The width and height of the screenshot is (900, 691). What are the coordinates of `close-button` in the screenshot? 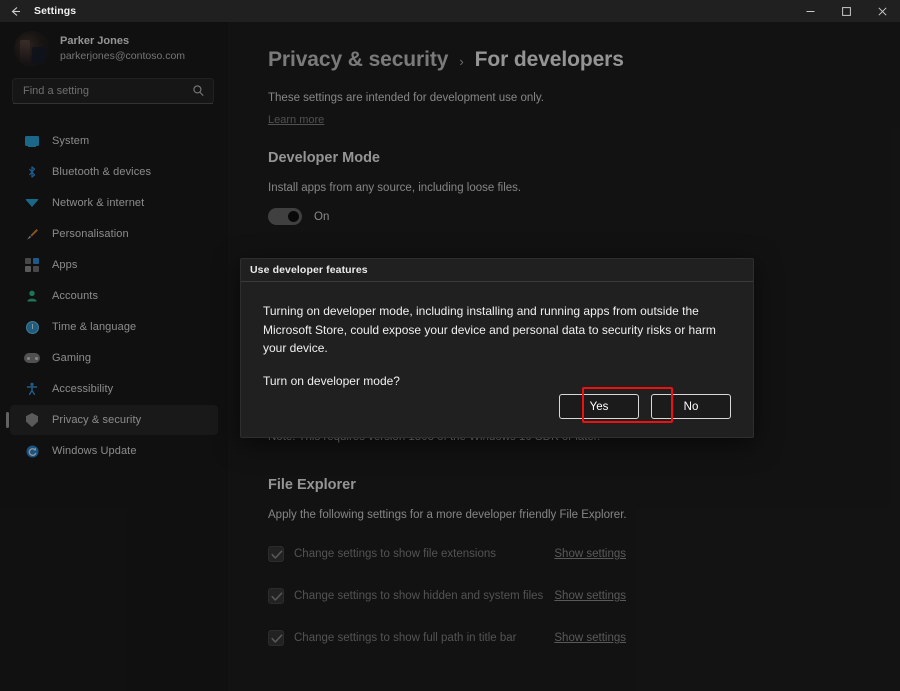 It's located at (882, 11).